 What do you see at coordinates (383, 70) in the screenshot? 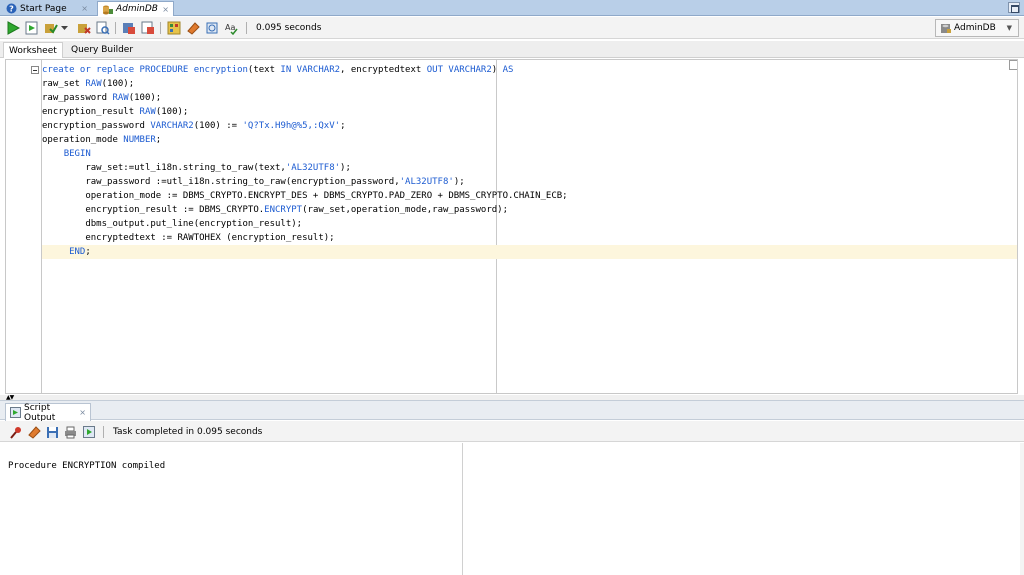
I see `code-token: , encryptedtext` at bounding box center [383, 70].